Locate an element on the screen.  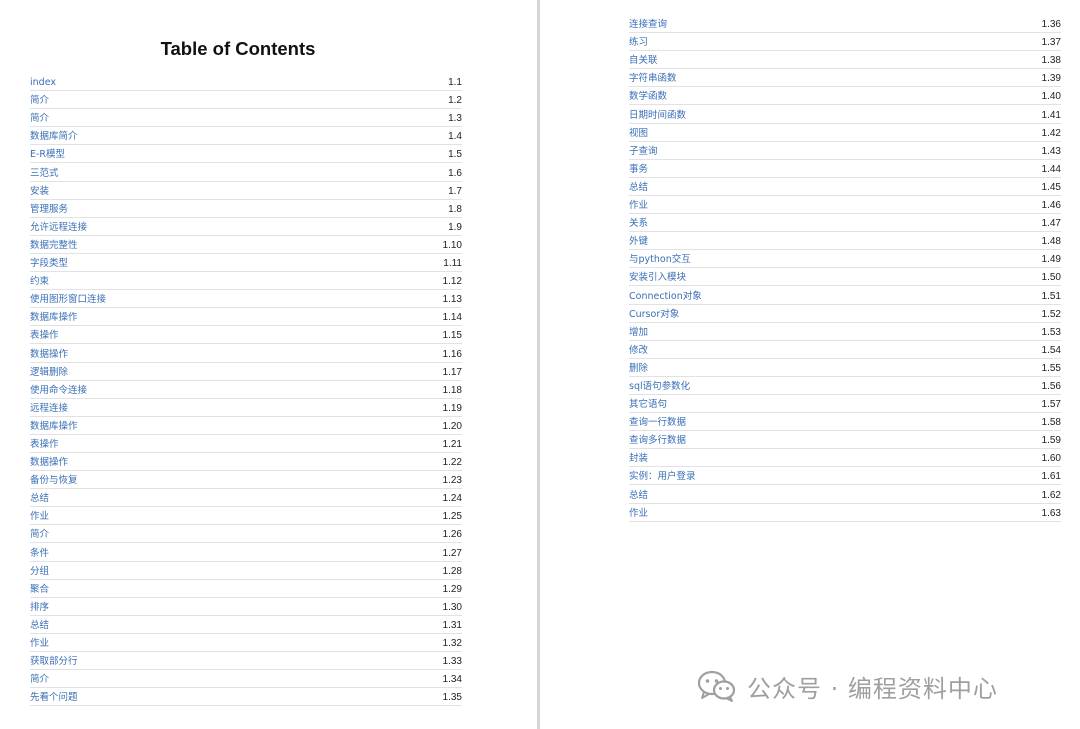
toc-entry: 简介 1.3 is located at coordinates (246, 118).